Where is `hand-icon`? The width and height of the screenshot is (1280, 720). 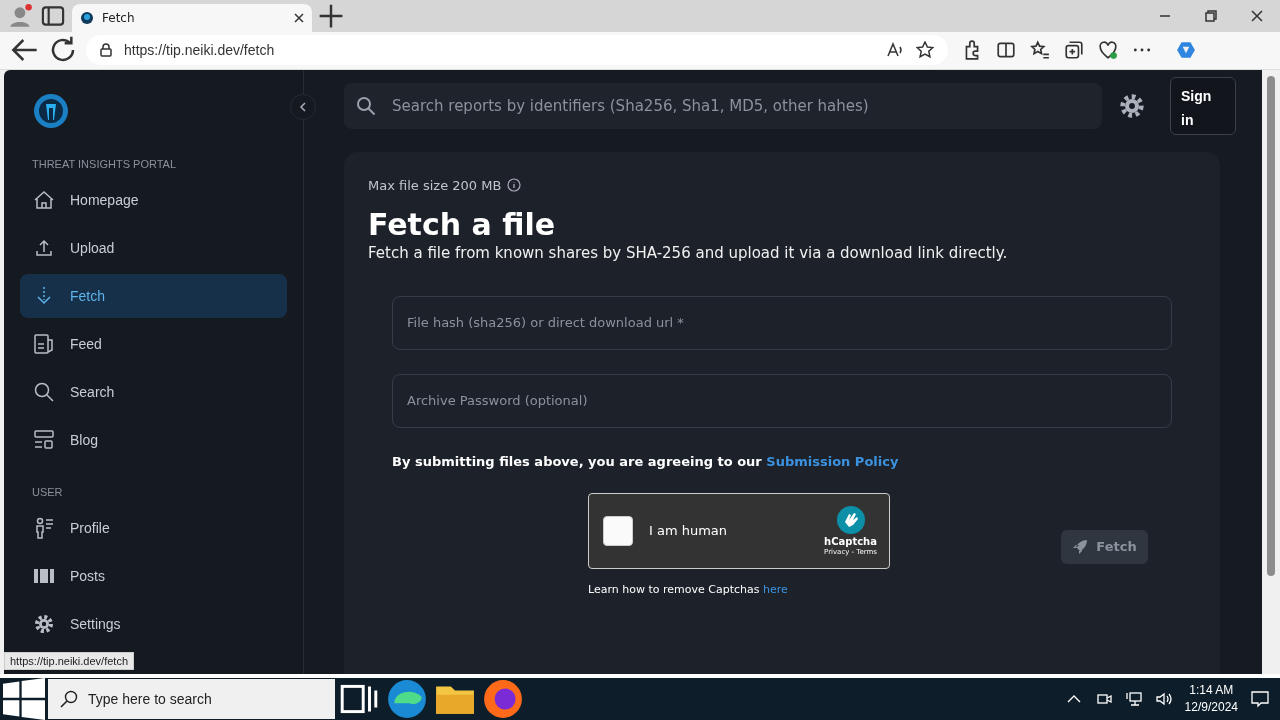 hand-icon is located at coordinates (850, 520).